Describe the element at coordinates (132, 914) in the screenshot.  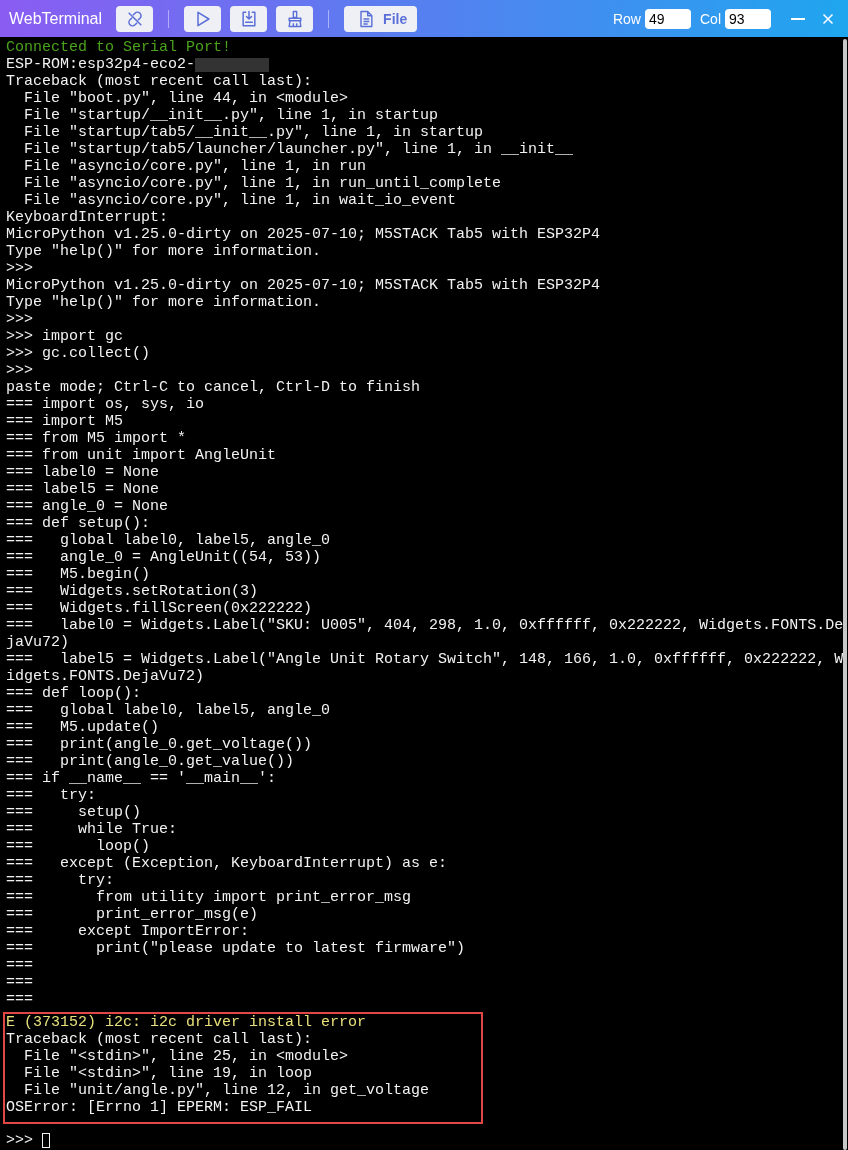
I see `terminal-line: === print_error_msg(e)` at that location.